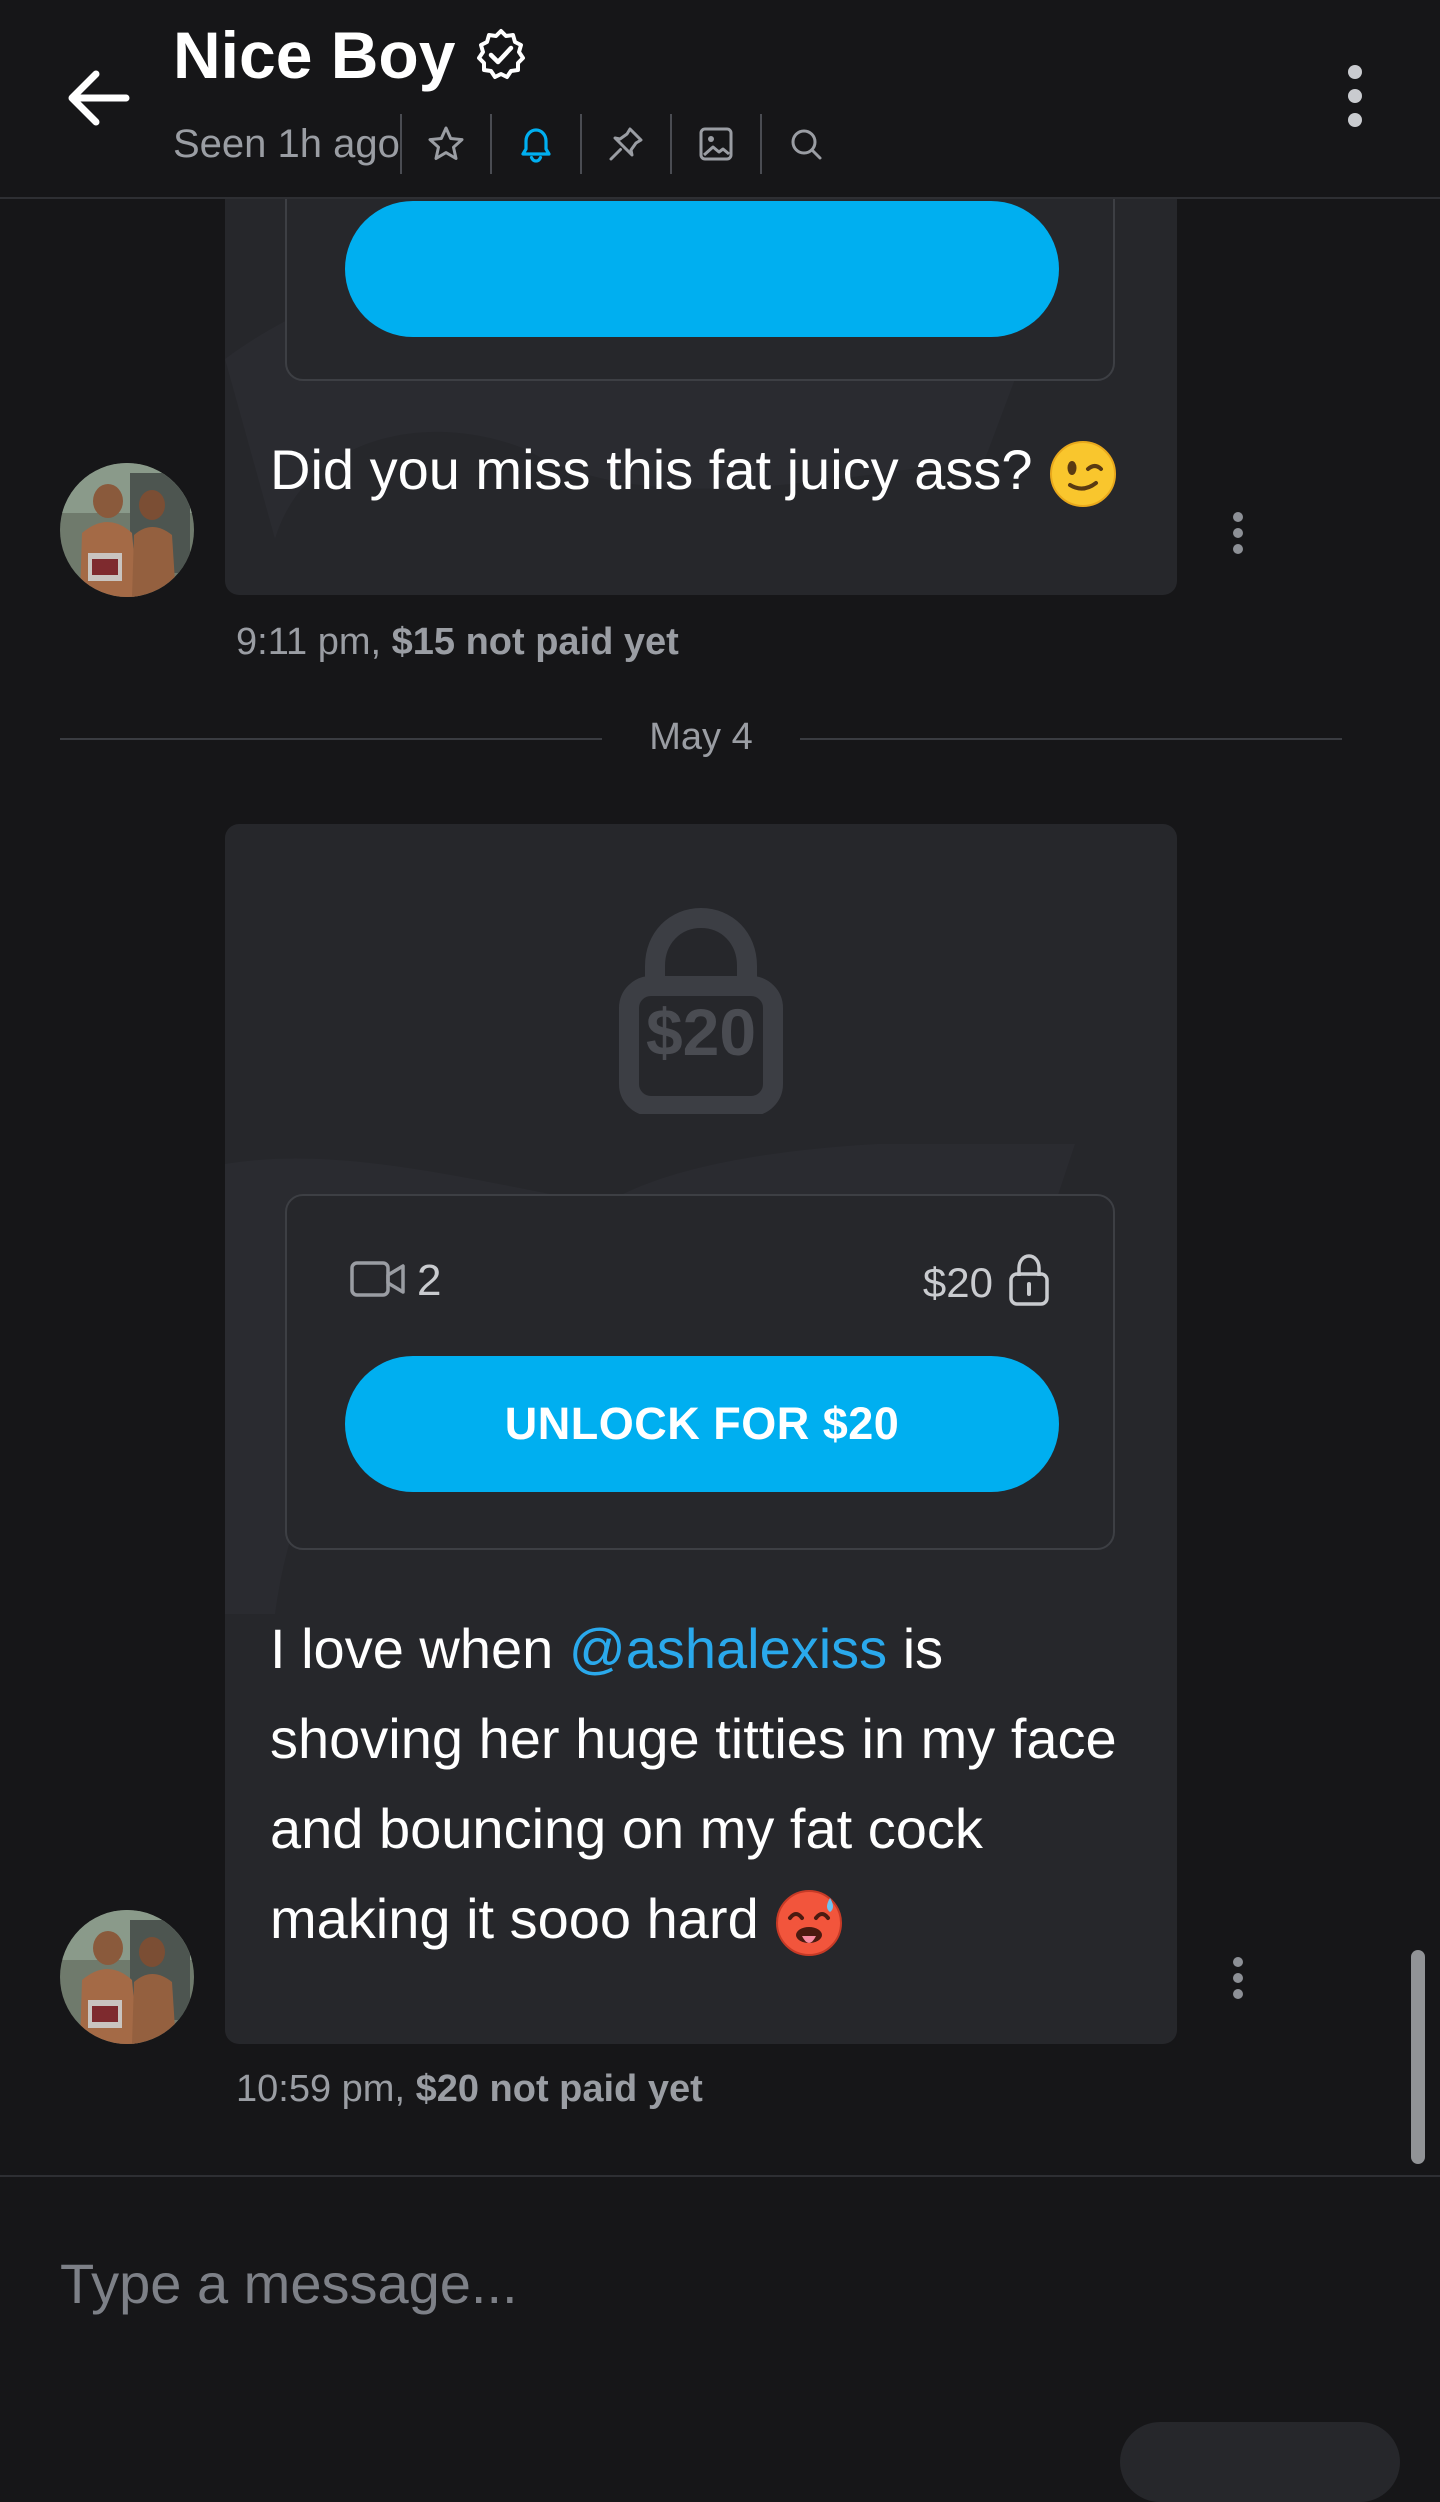 This screenshot has height=2502, width=1440. What do you see at coordinates (720, 99) in the screenshot?
I see `chat-header: Nice Boy Seen 1h ago` at bounding box center [720, 99].